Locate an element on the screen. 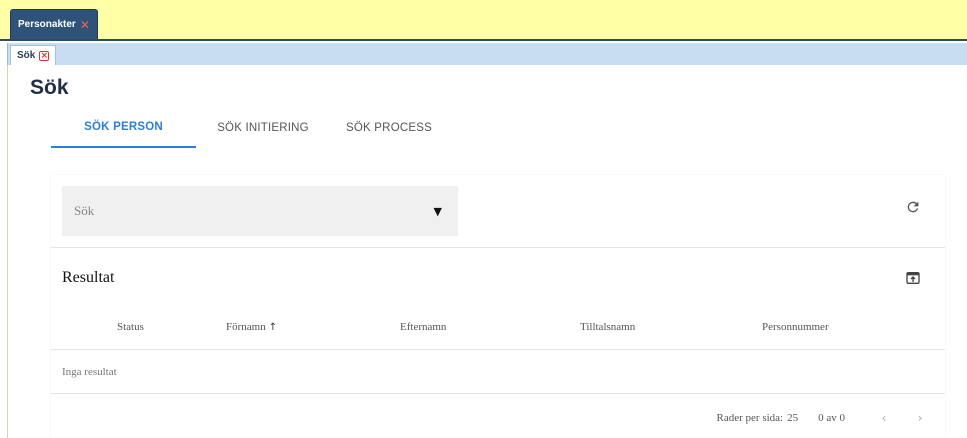 This screenshot has height=438, width=967. tab-personakter-label: Personakter is located at coordinates (47, 24).